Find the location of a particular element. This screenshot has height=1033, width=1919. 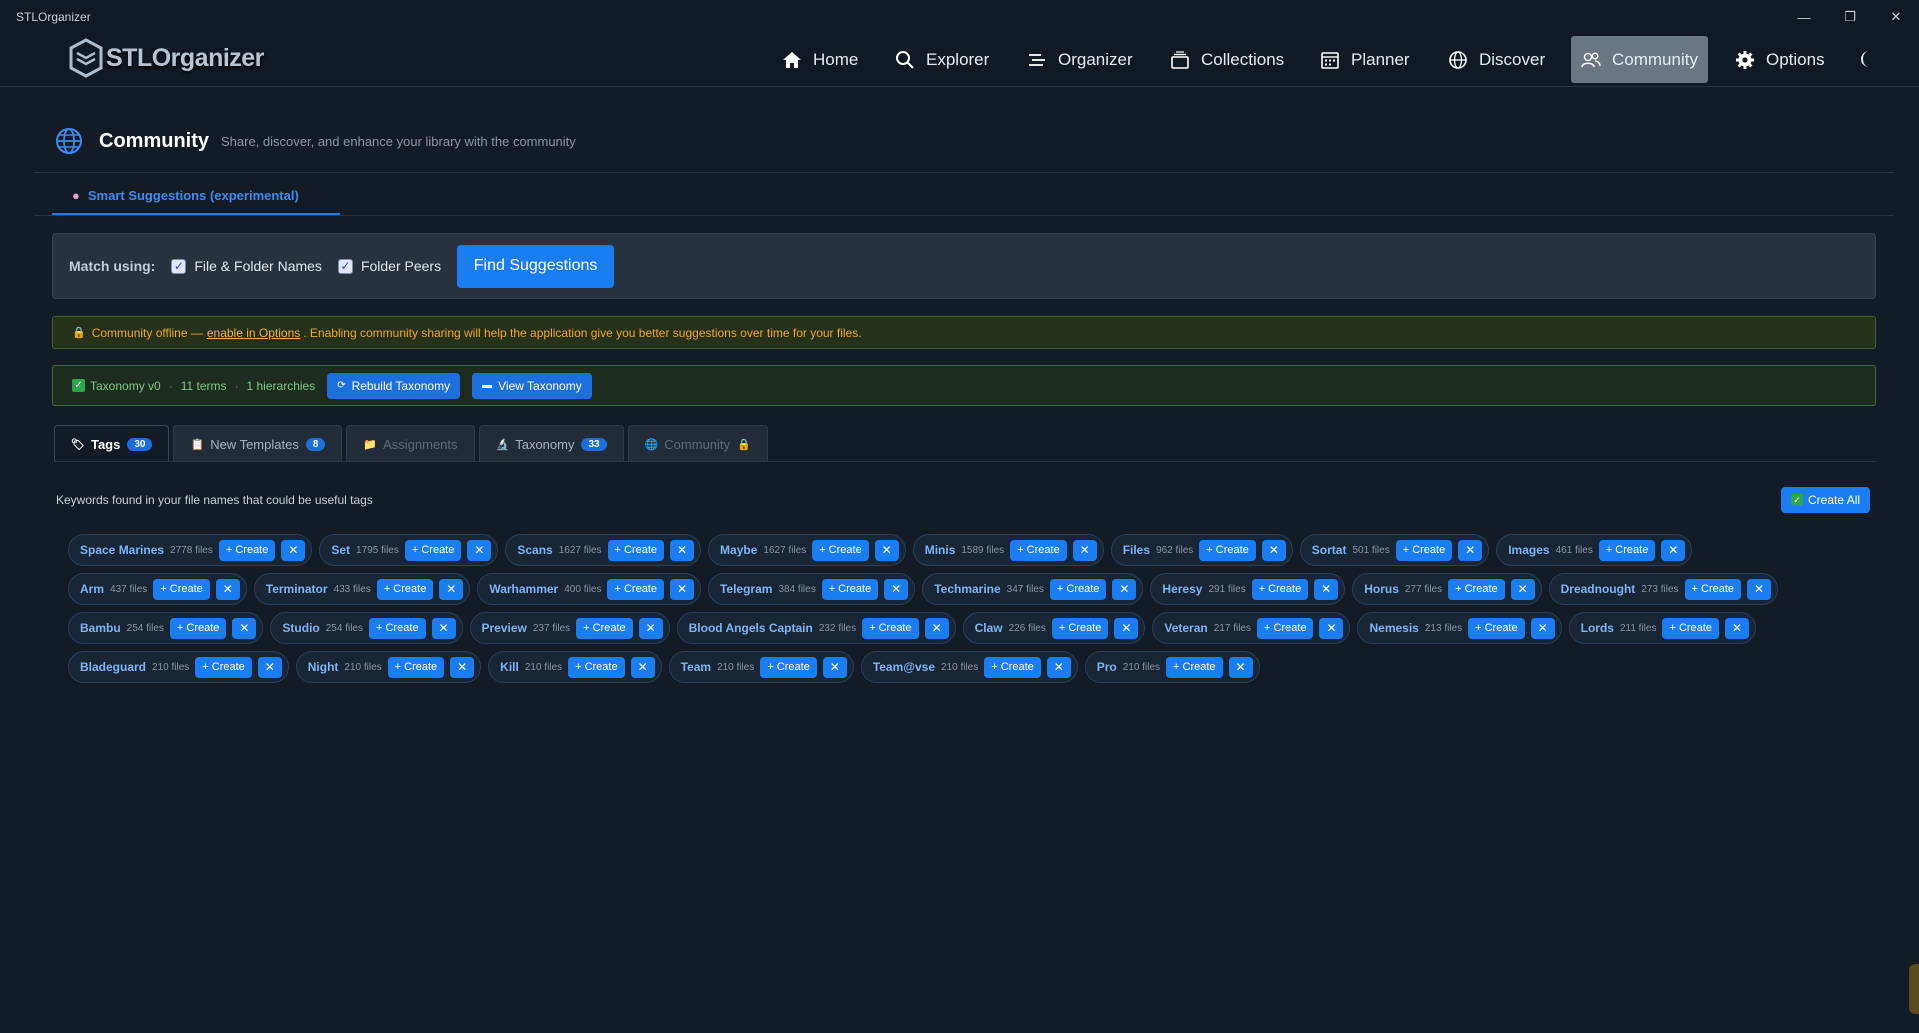

view-taxonomy-button: ▬ View Taxonomy is located at coordinates (532, 385).